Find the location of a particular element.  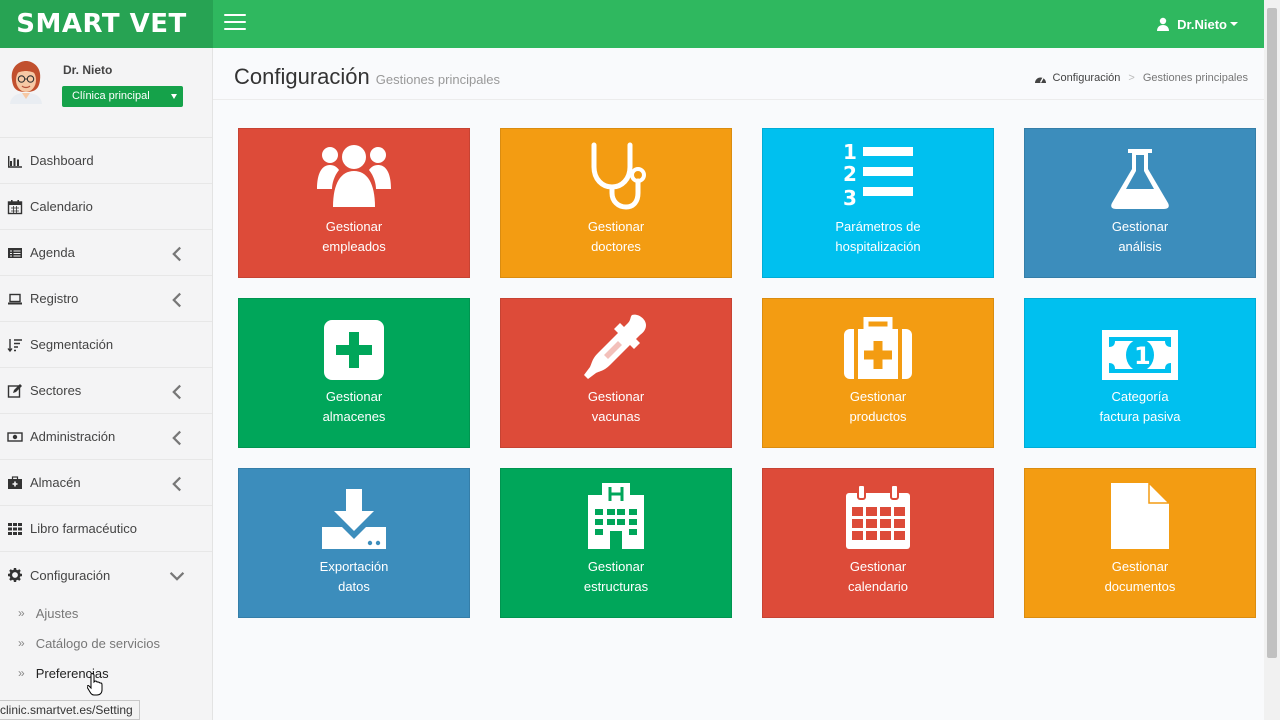

plus-square-icon is located at coordinates (354, 350).